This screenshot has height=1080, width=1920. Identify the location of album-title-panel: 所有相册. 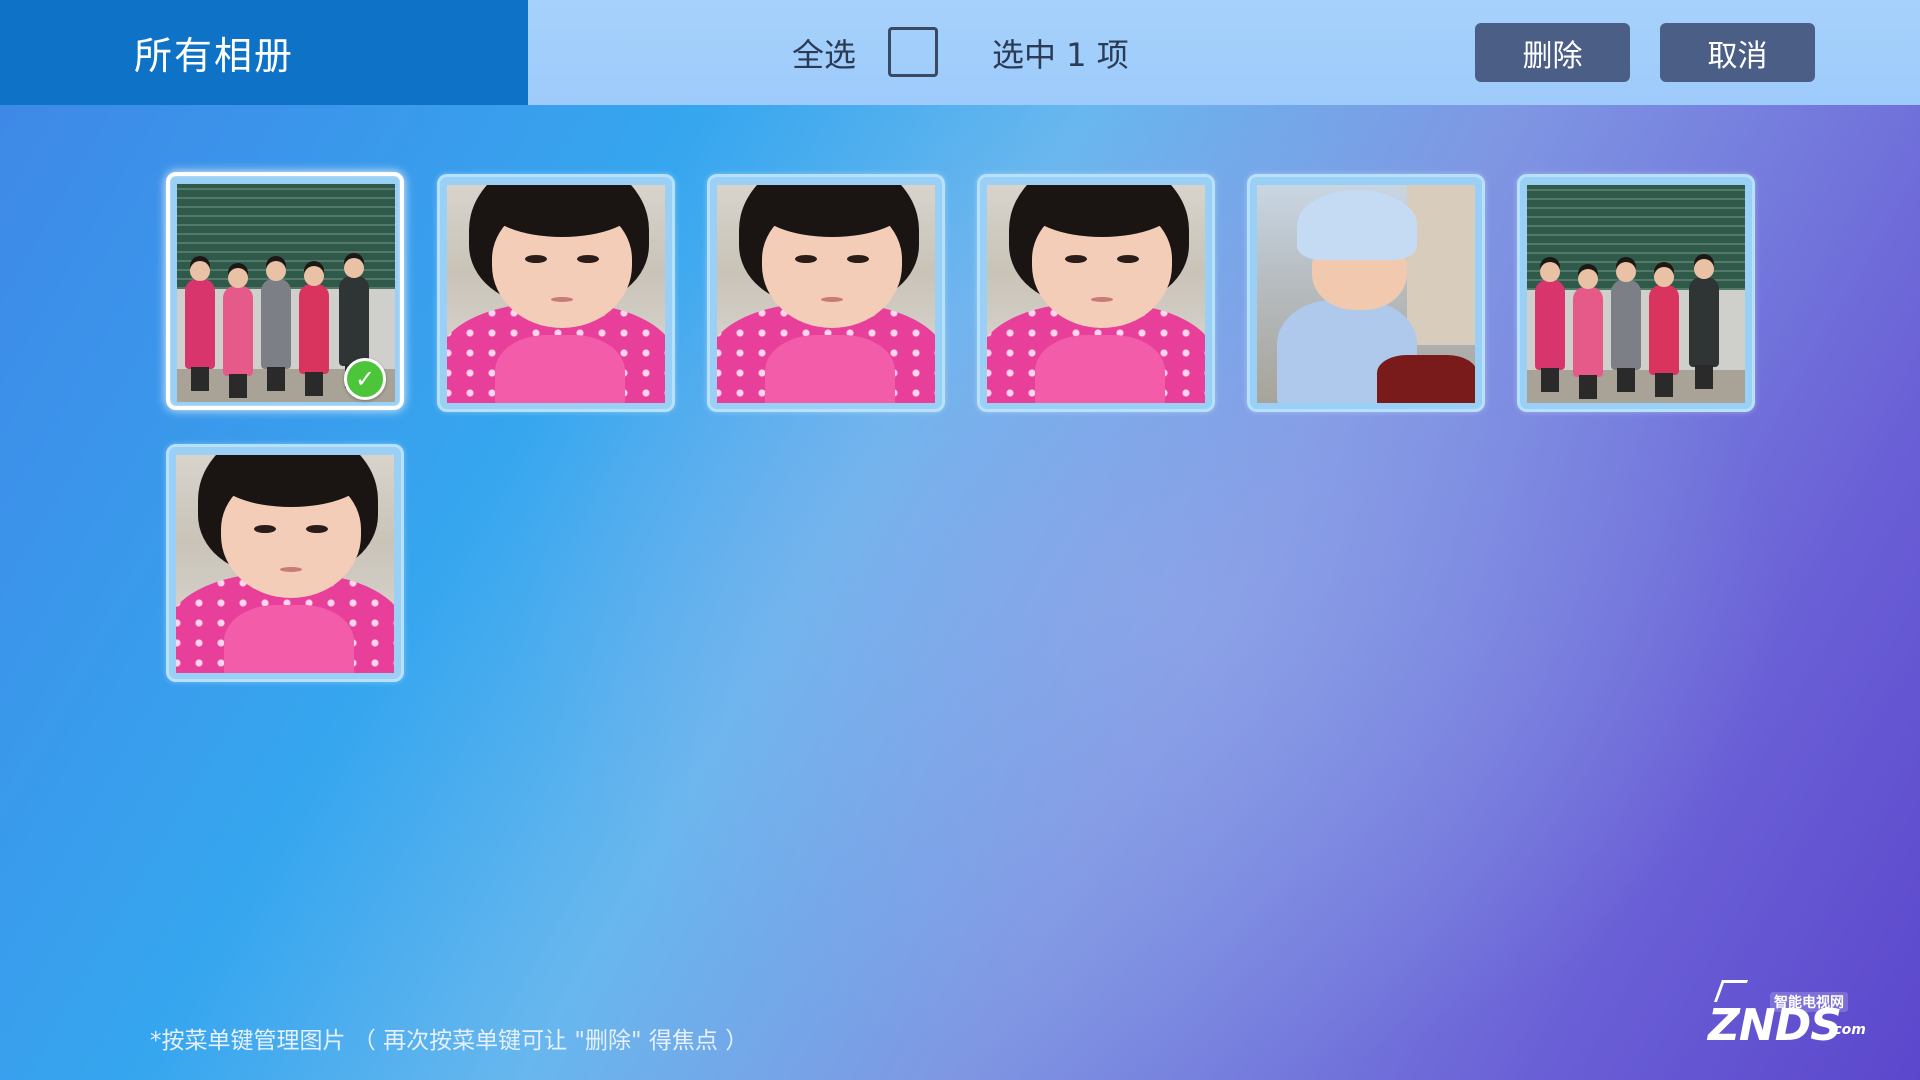
(264, 52).